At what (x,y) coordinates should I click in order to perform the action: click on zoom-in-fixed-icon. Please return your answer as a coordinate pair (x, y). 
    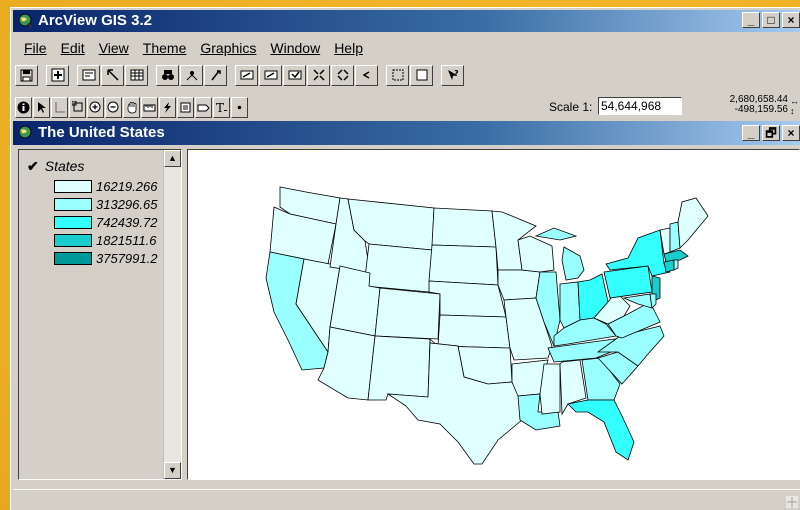
    Looking at the image, I should click on (318, 75).